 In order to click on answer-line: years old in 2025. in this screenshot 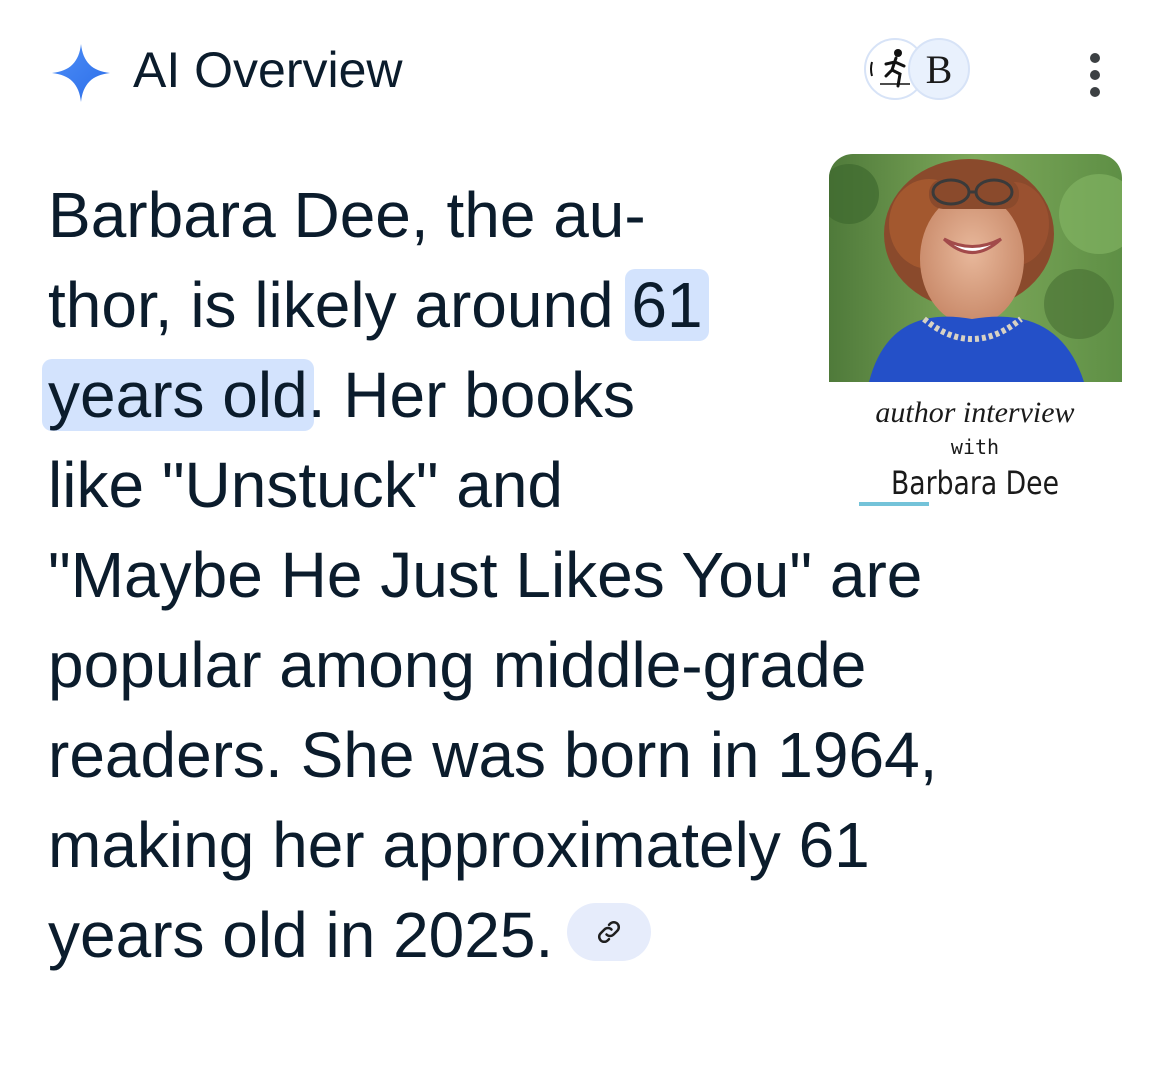, I will do `click(588, 935)`.